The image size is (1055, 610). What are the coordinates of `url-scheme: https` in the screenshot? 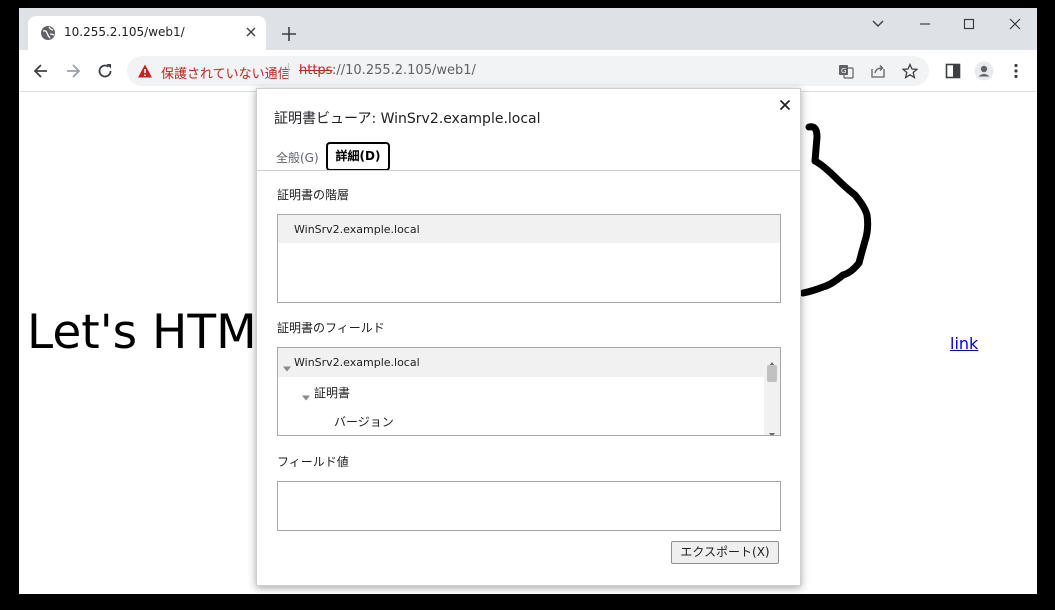 It's located at (316, 70).